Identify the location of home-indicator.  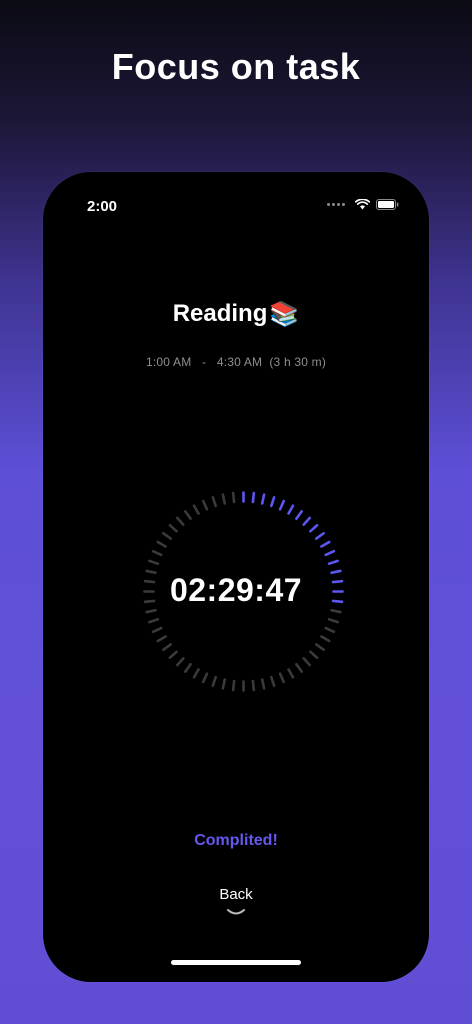
(236, 962).